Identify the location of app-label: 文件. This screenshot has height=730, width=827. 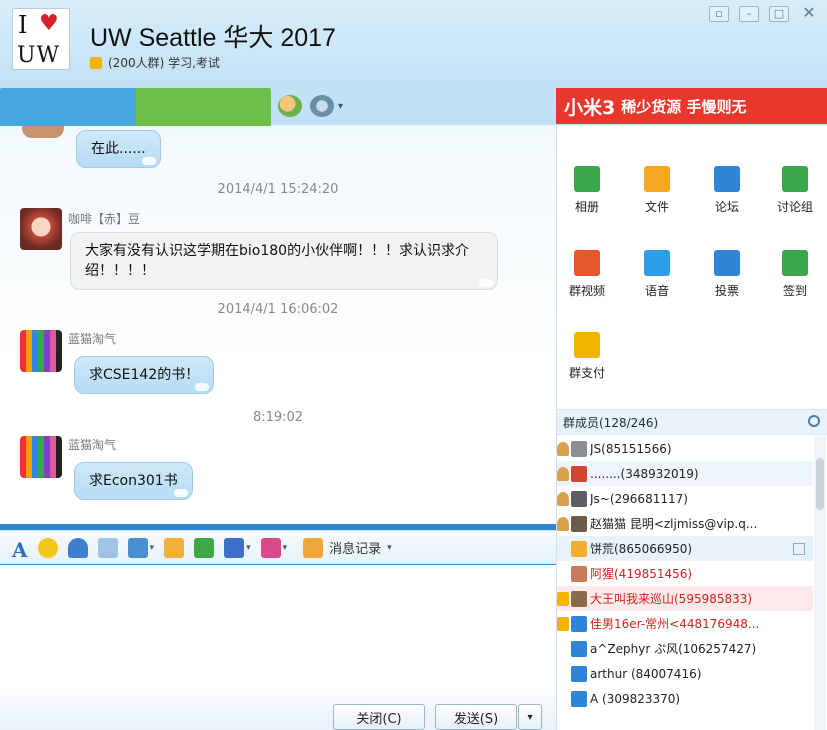
(656, 207).